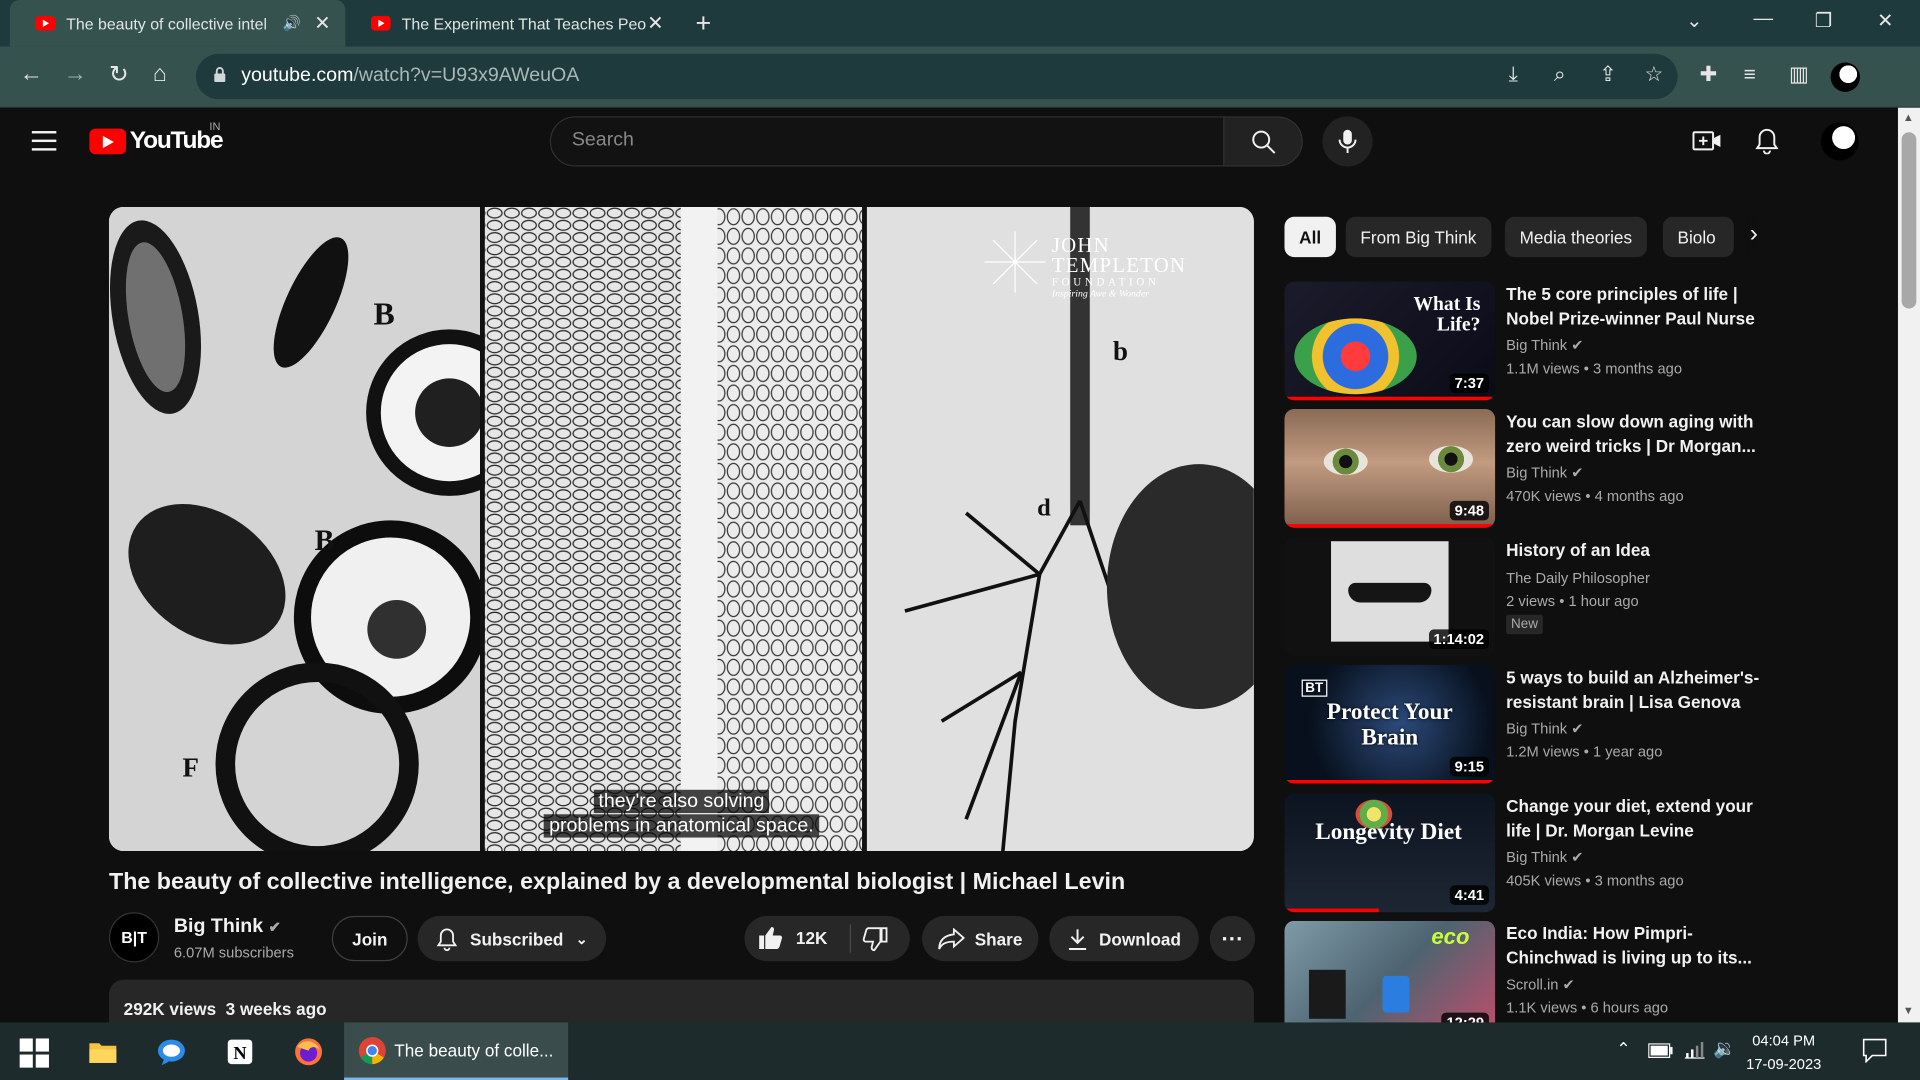  I want to click on browser-tab-active: The beauty of collective intel 🔊 ✕, so click(177, 23).